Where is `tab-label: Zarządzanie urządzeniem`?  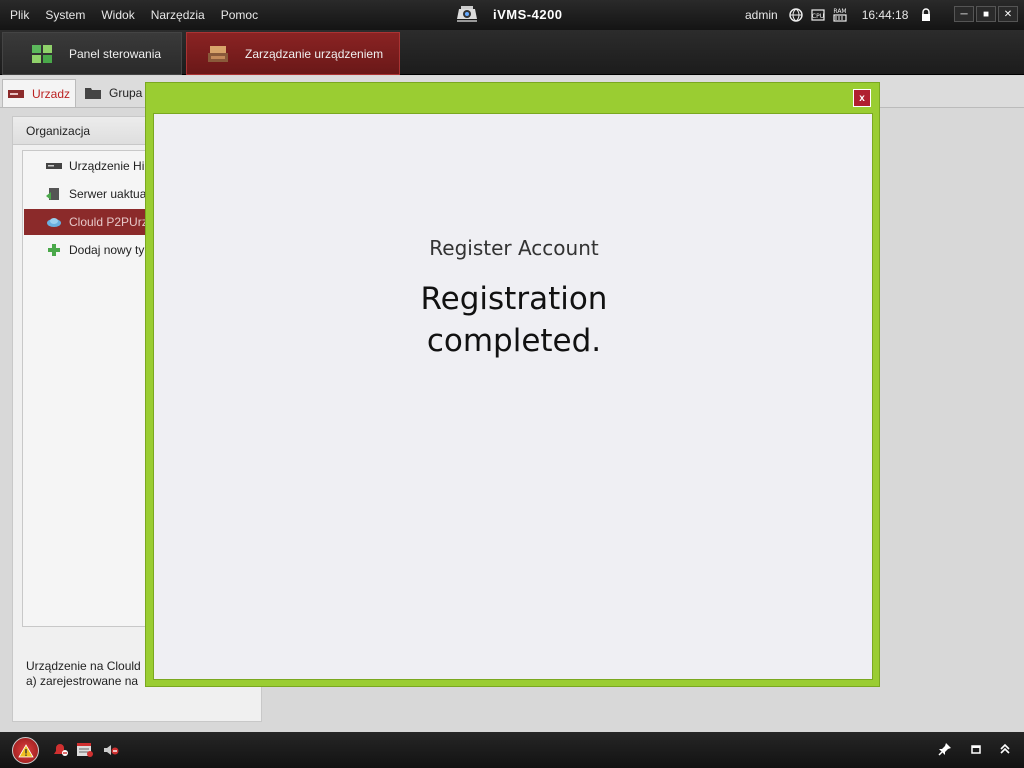
tab-label: Zarządzanie urządzeniem is located at coordinates (314, 53).